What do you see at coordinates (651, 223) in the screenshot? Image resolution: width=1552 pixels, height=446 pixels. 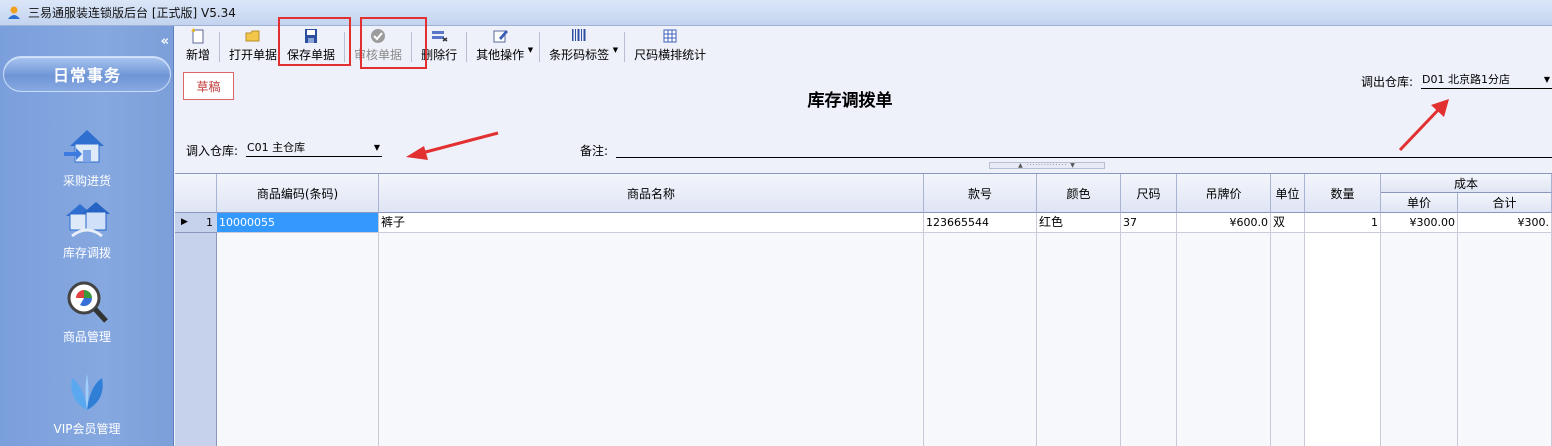 I see `table-cell-name: 裤子` at bounding box center [651, 223].